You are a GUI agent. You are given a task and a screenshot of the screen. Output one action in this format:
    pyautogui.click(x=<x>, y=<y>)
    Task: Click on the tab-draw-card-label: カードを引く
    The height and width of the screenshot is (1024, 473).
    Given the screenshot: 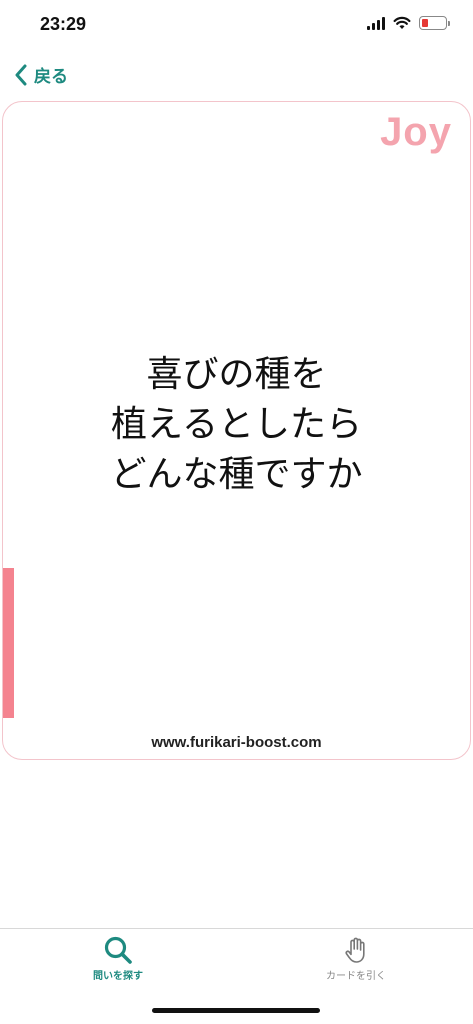 What is the action you would take?
    pyautogui.click(x=356, y=976)
    